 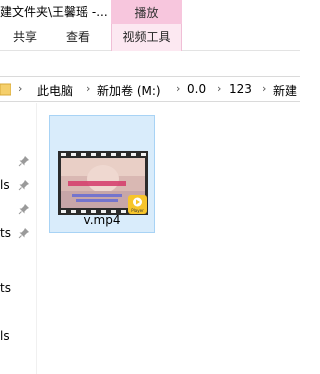 I want to click on tab-video-tools-label: 视频工具, so click(x=146, y=37).